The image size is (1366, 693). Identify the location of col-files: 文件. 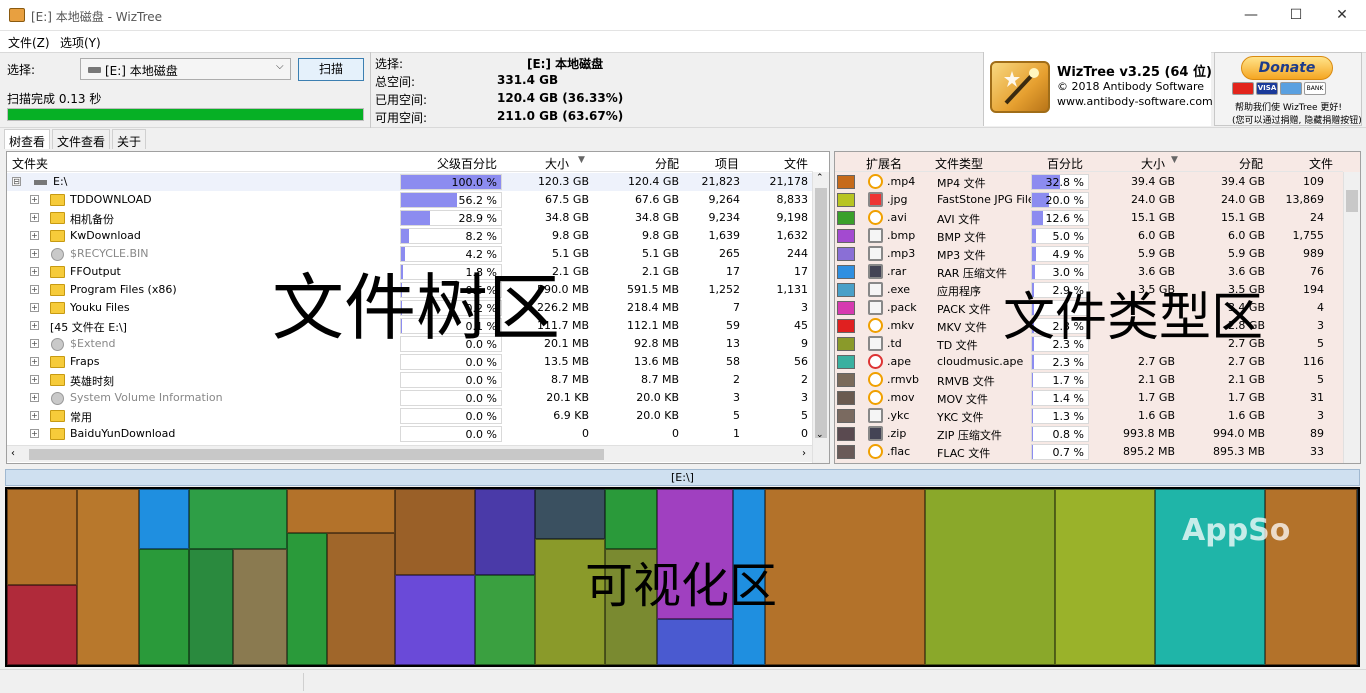
(796, 163).